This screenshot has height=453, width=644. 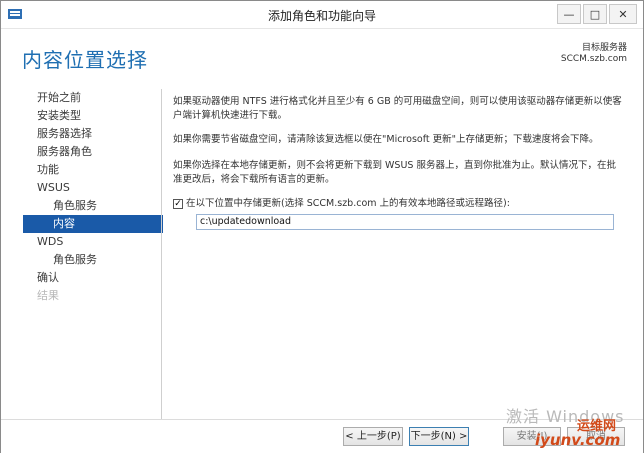 I want to click on maximize-button: □, so click(x=595, y=14).